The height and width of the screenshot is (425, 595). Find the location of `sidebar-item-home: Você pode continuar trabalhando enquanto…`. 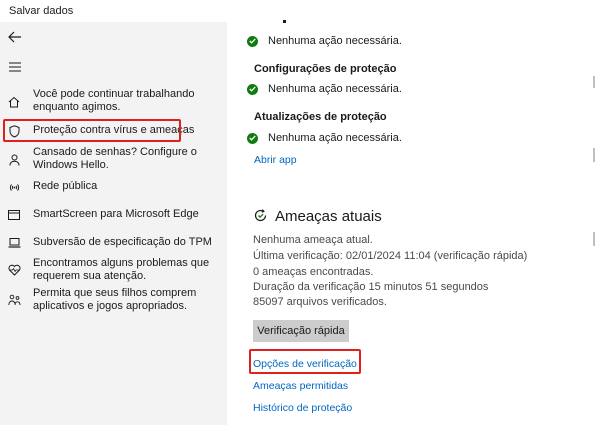

sidebar-item-home: Você pode continuar trabalhando enquanto… is located at coordinates (113, 102).